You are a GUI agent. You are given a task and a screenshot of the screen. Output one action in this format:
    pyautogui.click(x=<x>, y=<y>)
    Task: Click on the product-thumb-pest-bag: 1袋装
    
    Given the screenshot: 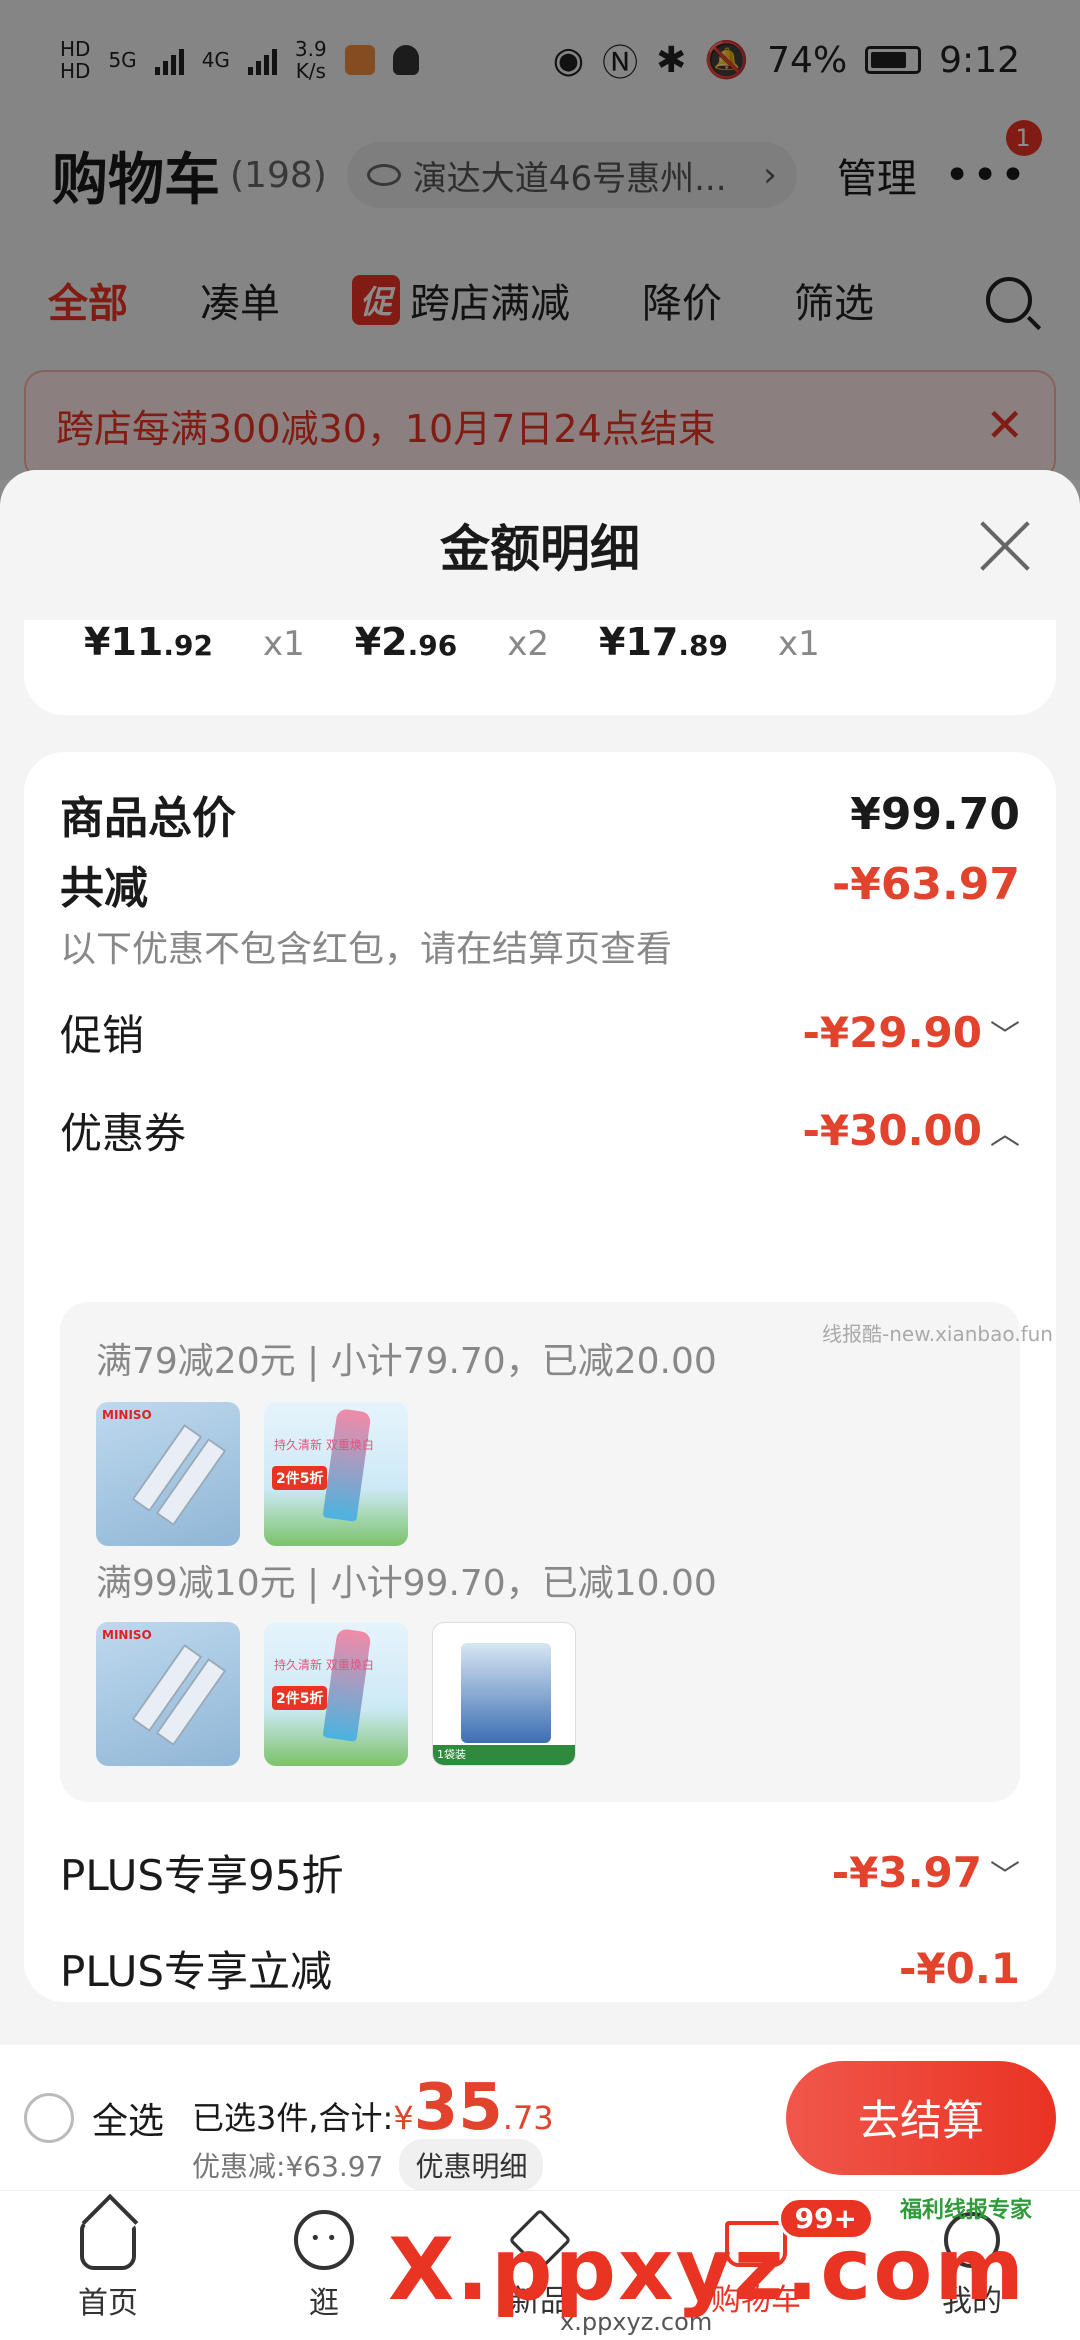 What is the action you would take?
    pyautogui.click(x=504, y=1694)
    